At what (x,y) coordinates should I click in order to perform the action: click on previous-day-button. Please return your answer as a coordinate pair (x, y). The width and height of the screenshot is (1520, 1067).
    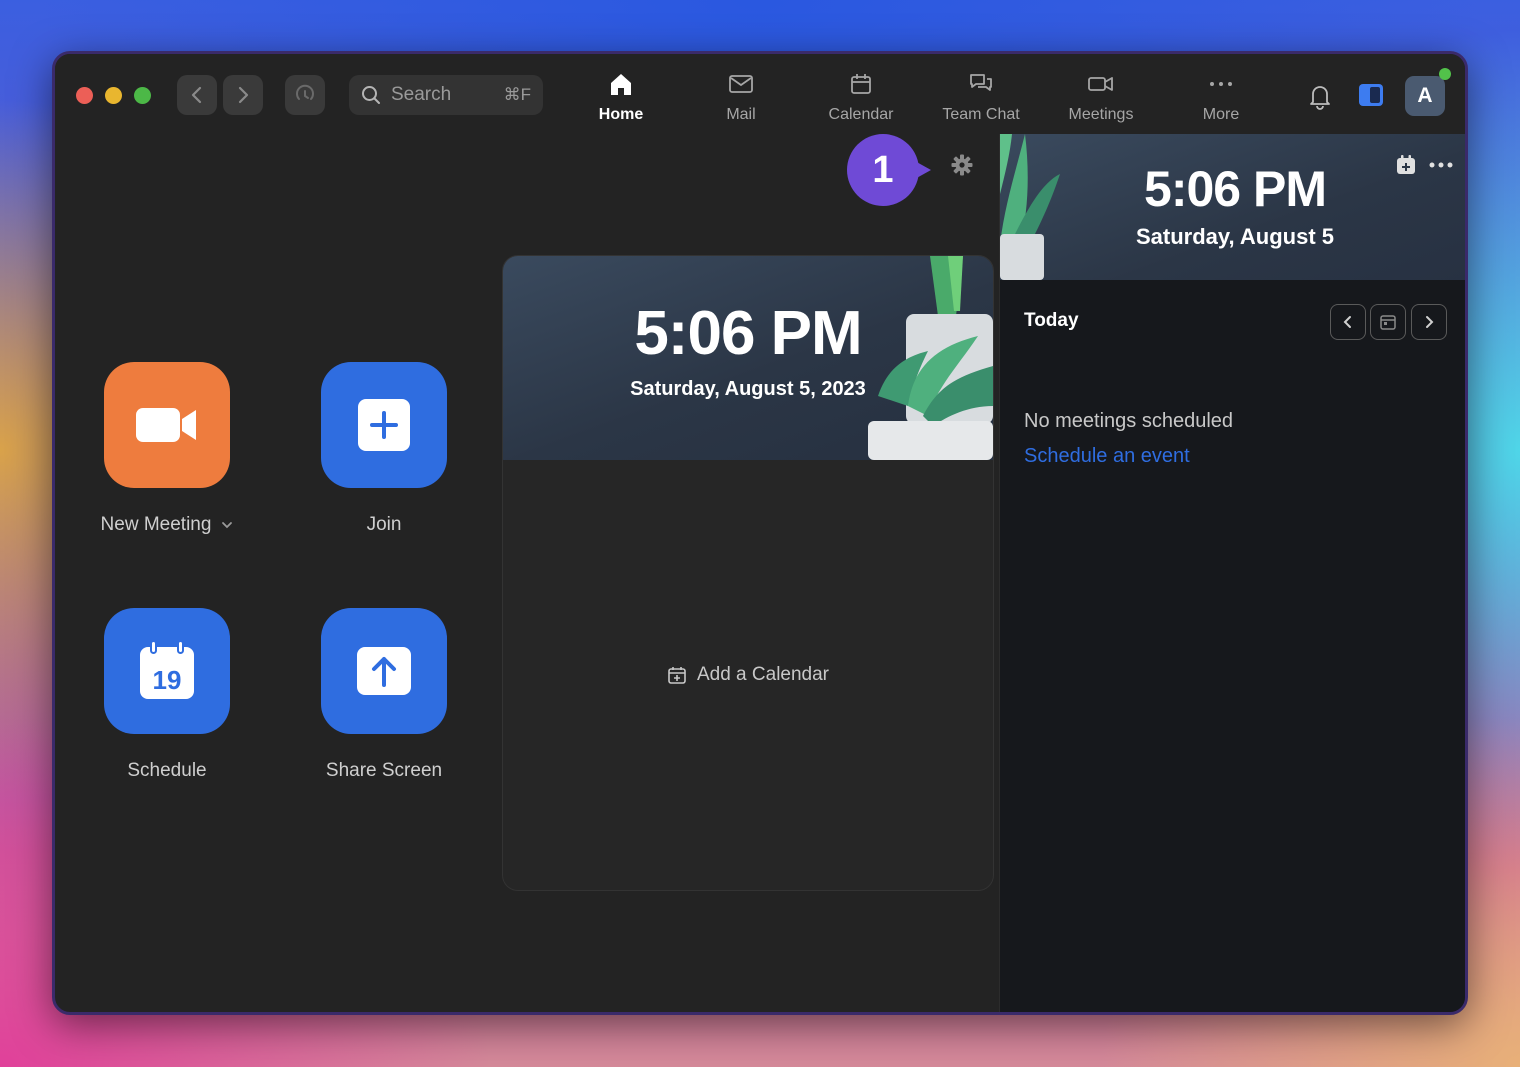
    Looking at the image, I should click on (1348, 322).